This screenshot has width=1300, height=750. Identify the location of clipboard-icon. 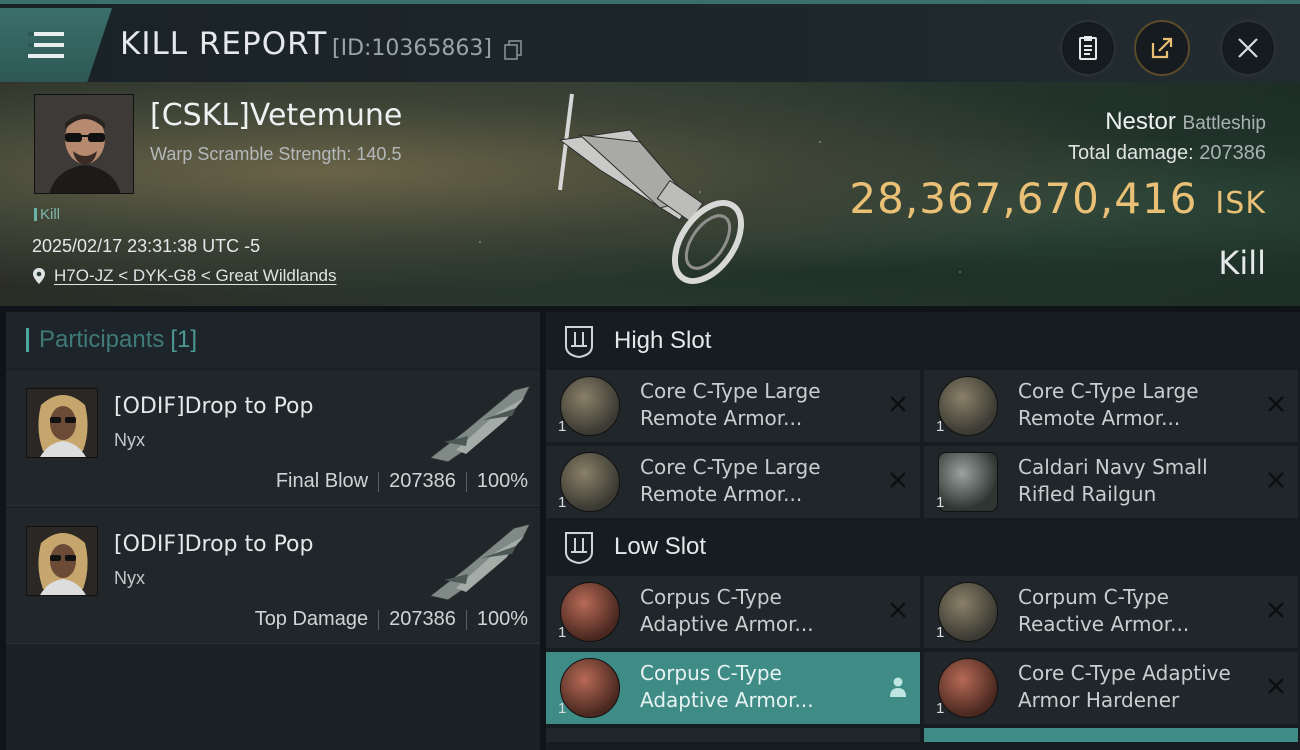
(1088, 48).